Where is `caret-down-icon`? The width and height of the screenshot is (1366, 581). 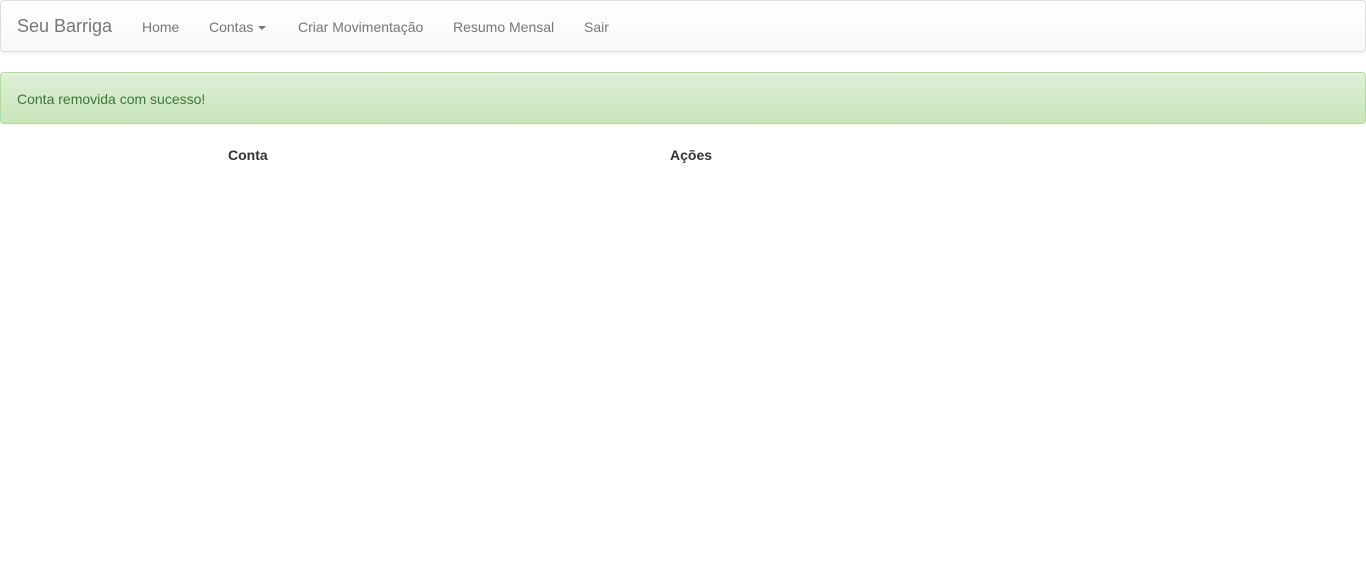
caret-down-icon is located at coordinates (262, 28).